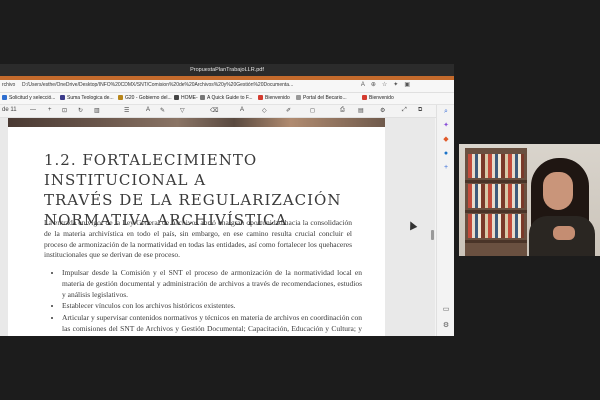 This screenshot has height=400, width=600. I want to click on address-actions: A⊕☆✦▣, so click(388, 84).